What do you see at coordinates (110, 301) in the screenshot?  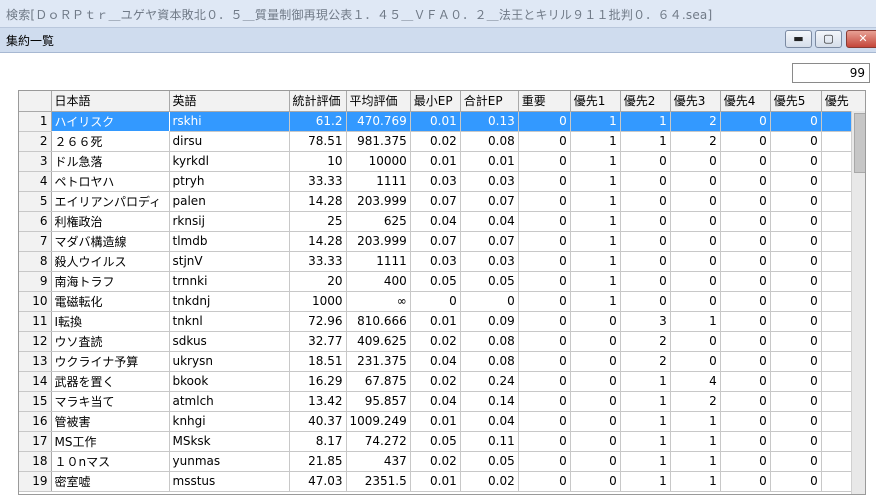 I see `table-cell: 電磁転化` at bounding box center [110, 301].